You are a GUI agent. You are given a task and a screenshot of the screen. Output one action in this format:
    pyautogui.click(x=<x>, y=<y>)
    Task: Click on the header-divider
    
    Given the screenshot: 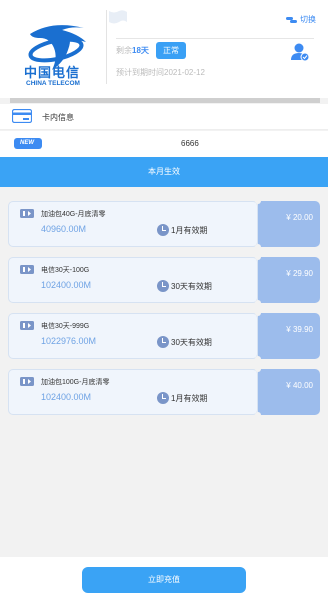 What is the action you would take?
    pyautogui.click(x=106, y=47)
    